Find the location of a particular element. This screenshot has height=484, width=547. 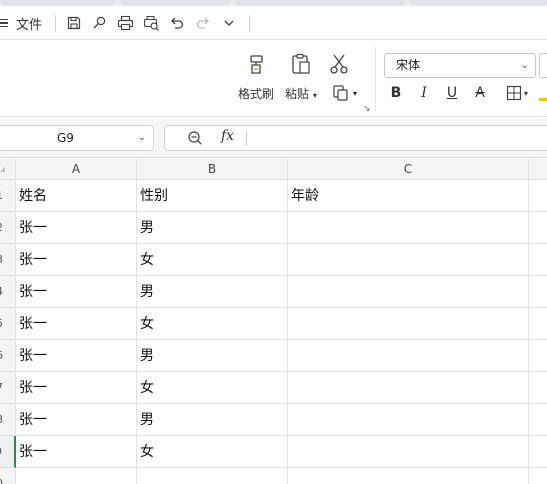

format-painter-button: 格式刷 is located at coordinates (256, 77).